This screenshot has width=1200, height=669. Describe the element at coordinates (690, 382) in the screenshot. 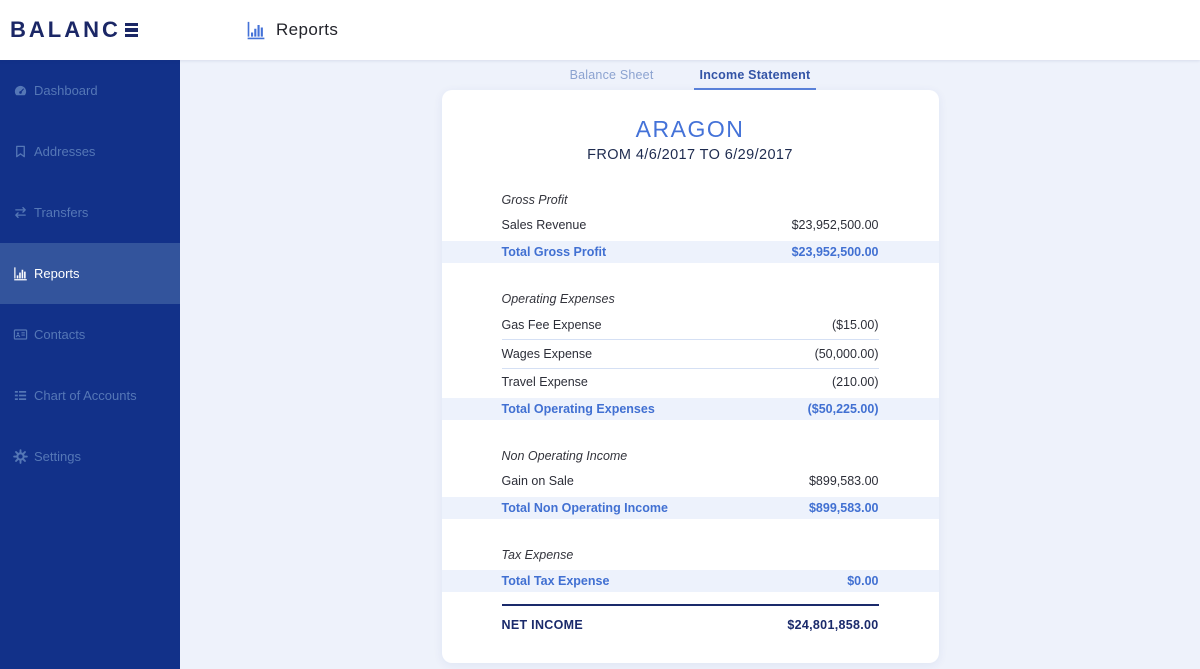

I see `report-row: Travel Expense (210.00)` at that location.